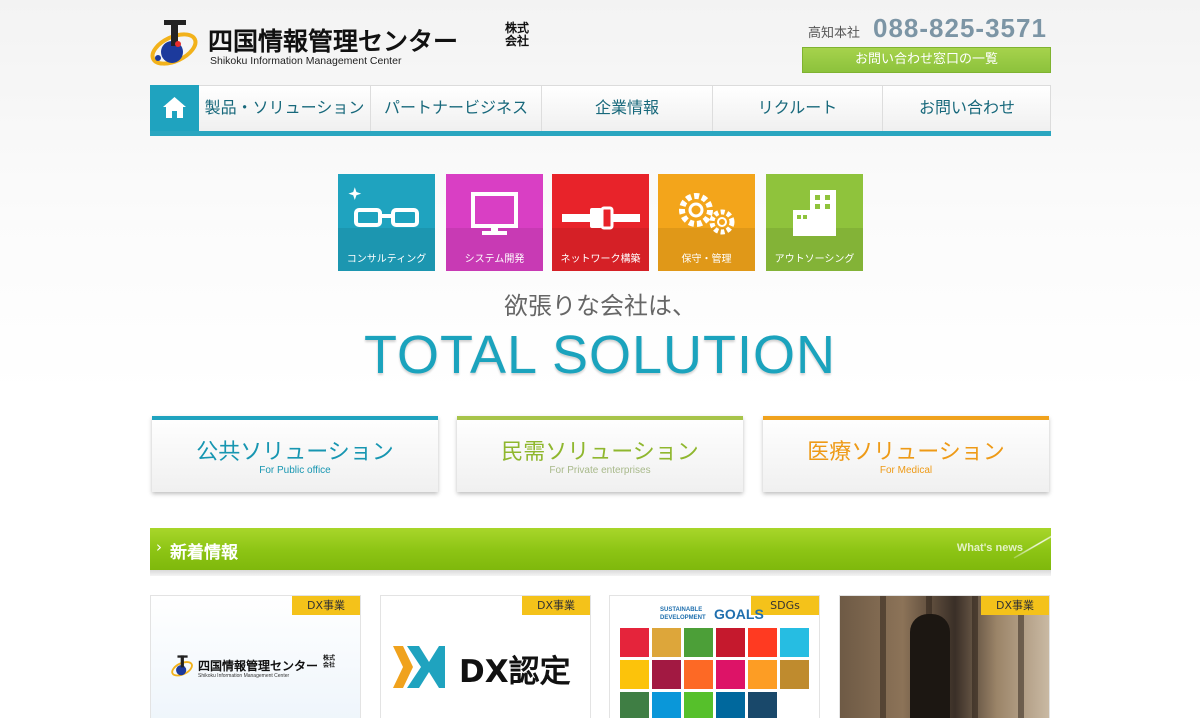 This screenshot has width=1200, height=718. I want to click on nav-item-company: 企業情報, so click(626, 109).